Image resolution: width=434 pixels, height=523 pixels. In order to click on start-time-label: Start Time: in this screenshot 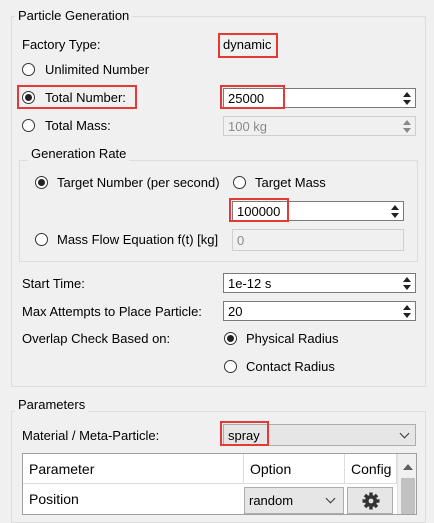, I will do `click(53, 283)`.